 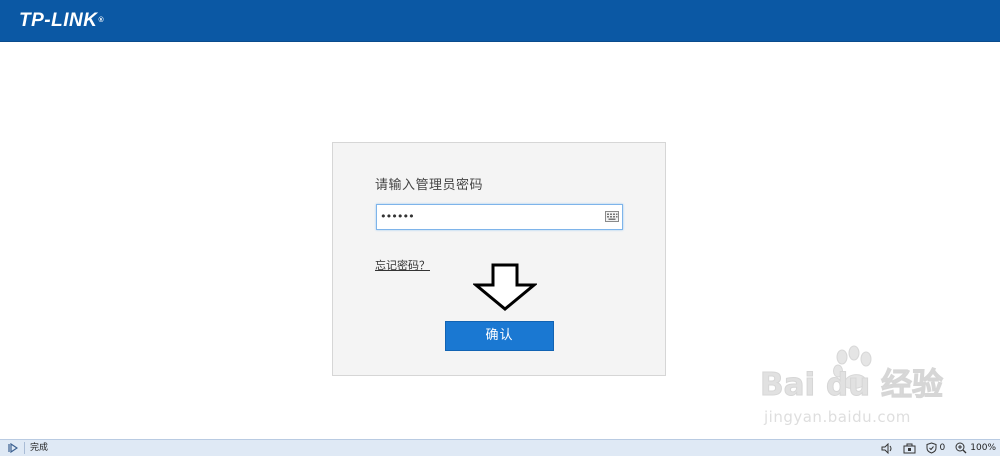 I want to click on password-field, so click(x=499, y=217).